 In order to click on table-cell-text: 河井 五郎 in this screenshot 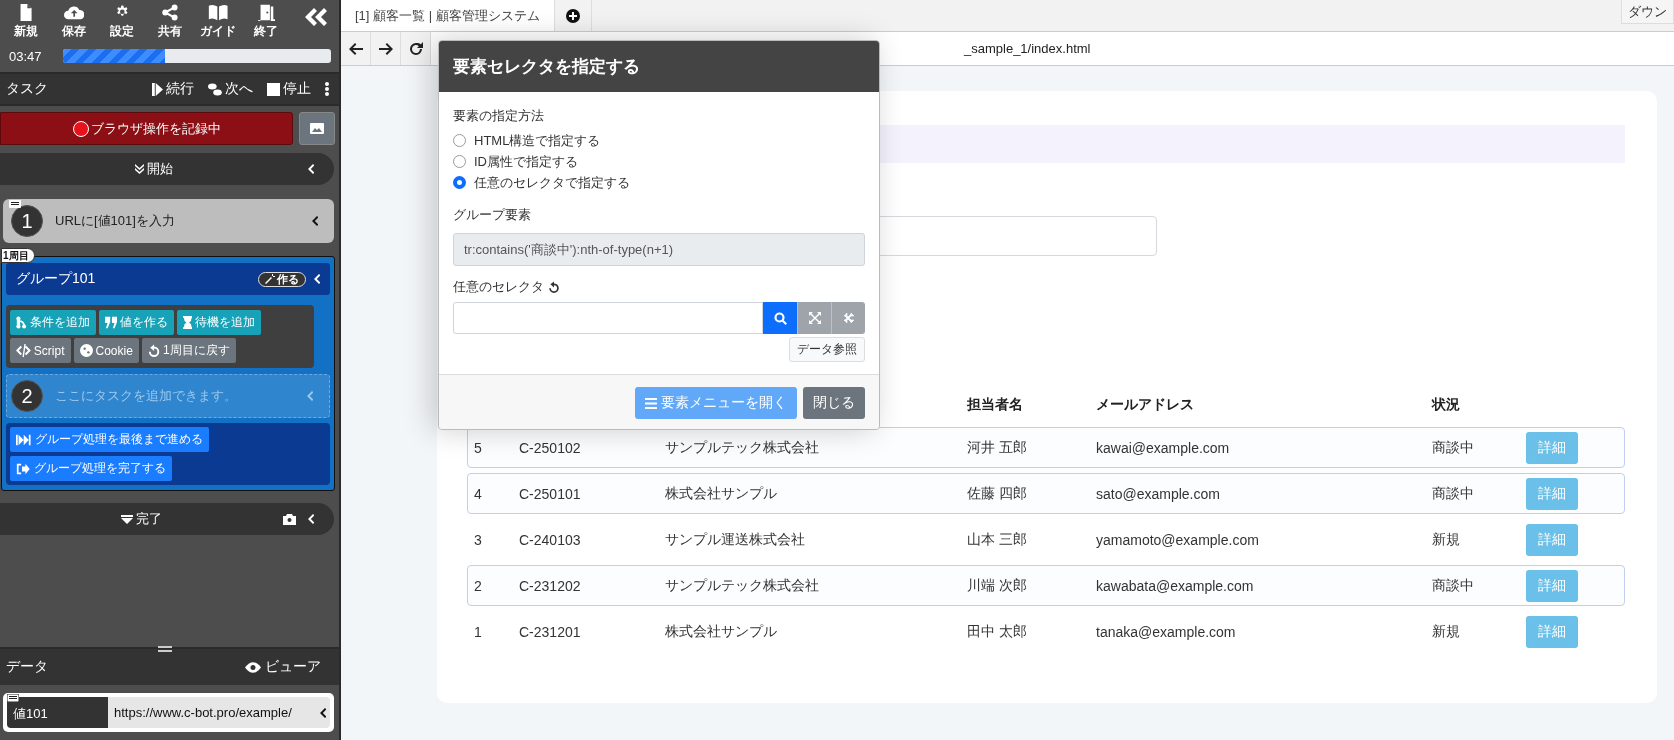, I will do `click(997, 447)`.